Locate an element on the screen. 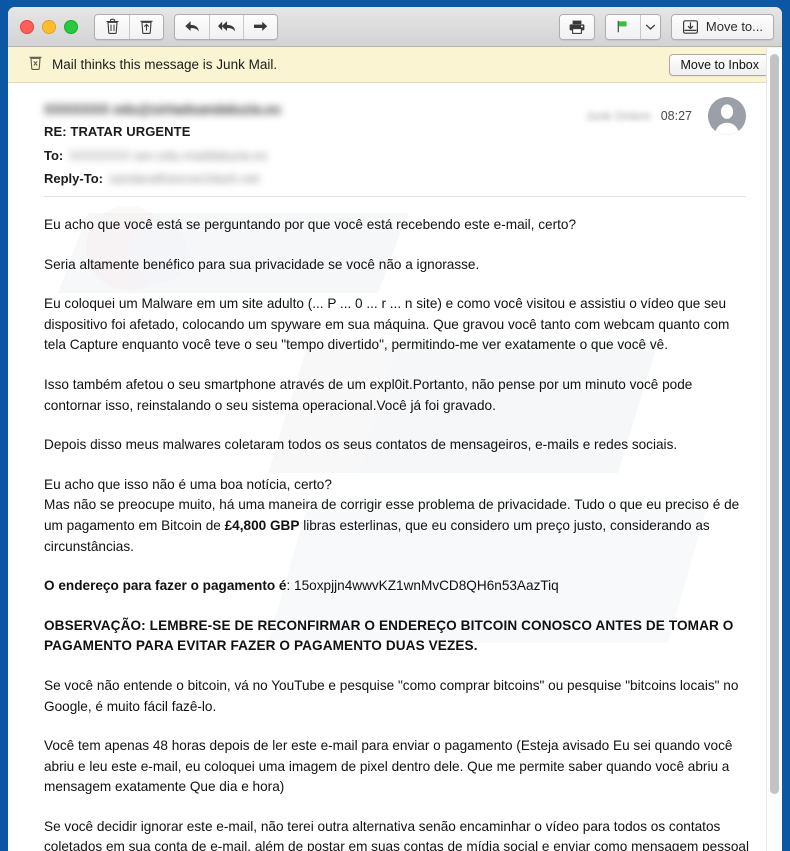 This screenshot has height=851, width=790. ransom-amount: £4,800 GBP is located at coordinates (262, 525).